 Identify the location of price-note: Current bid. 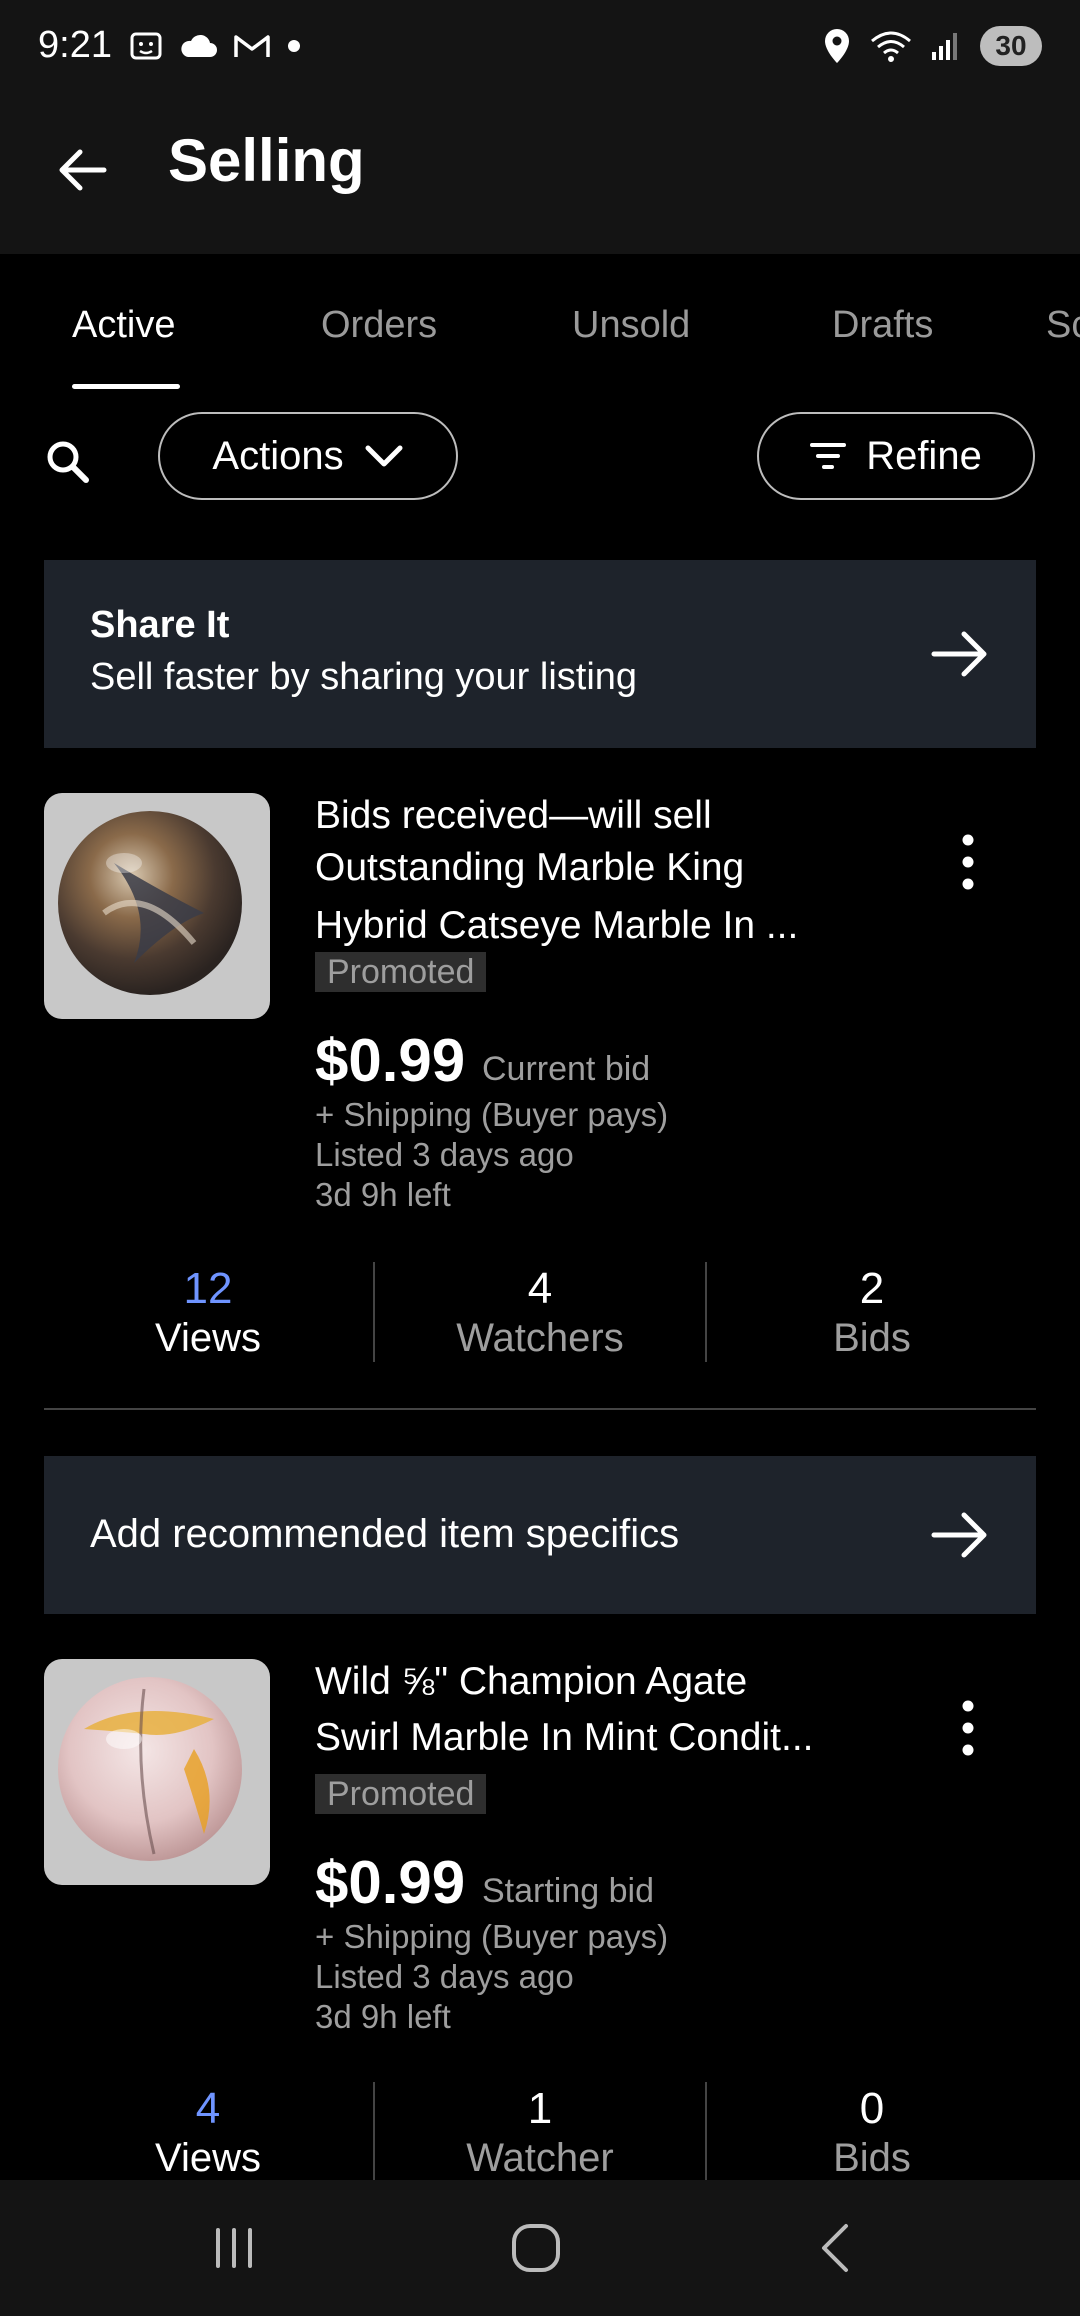
(566, 1069).